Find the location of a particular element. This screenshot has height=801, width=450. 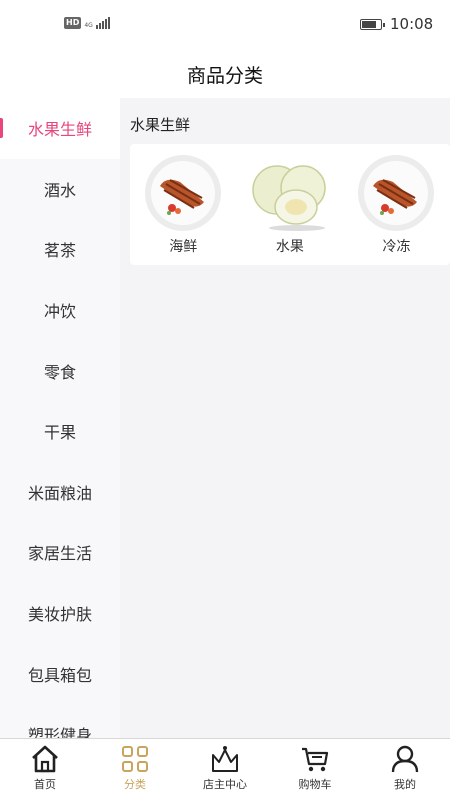

page-title: 商品分类 is located at coordinates (224, 75).